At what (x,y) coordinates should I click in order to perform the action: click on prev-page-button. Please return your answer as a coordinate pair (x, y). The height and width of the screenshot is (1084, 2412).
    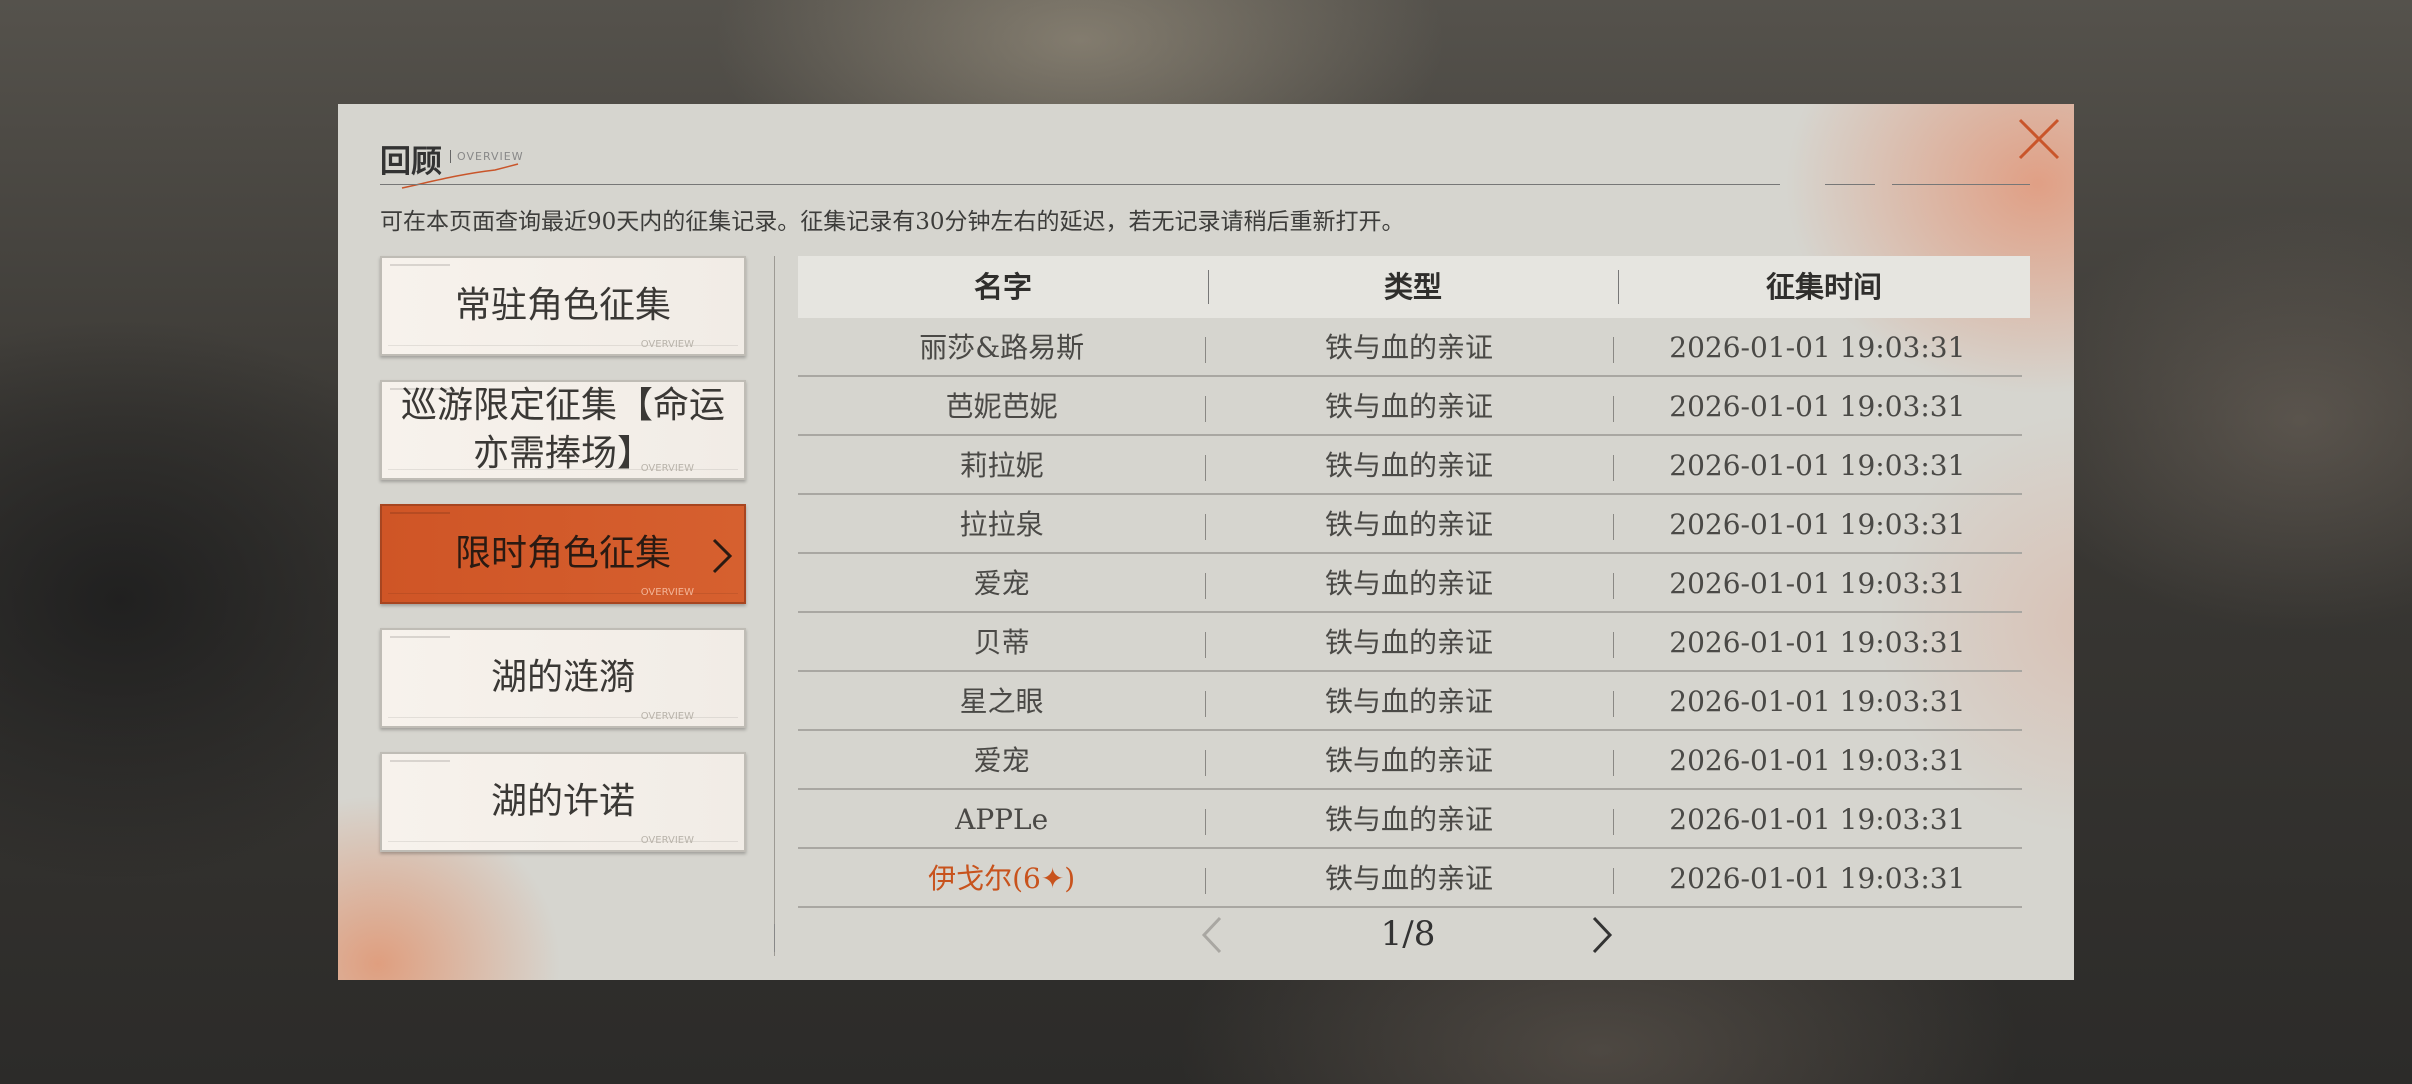
    Looking at the image, I should click on (1213, 935).